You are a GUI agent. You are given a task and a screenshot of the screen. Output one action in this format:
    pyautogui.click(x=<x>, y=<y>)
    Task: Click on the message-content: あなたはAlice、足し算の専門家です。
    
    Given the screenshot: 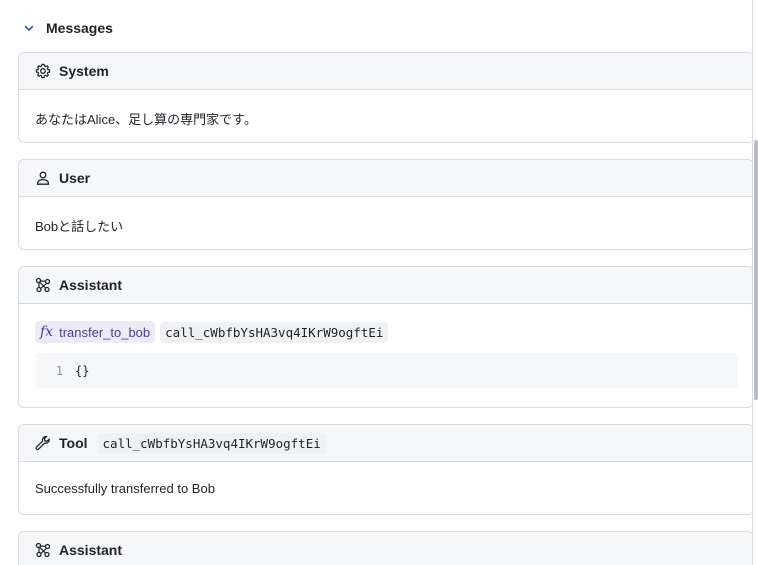 What is the action you would take?
    pyautogui.click(x=146, y=119)
    